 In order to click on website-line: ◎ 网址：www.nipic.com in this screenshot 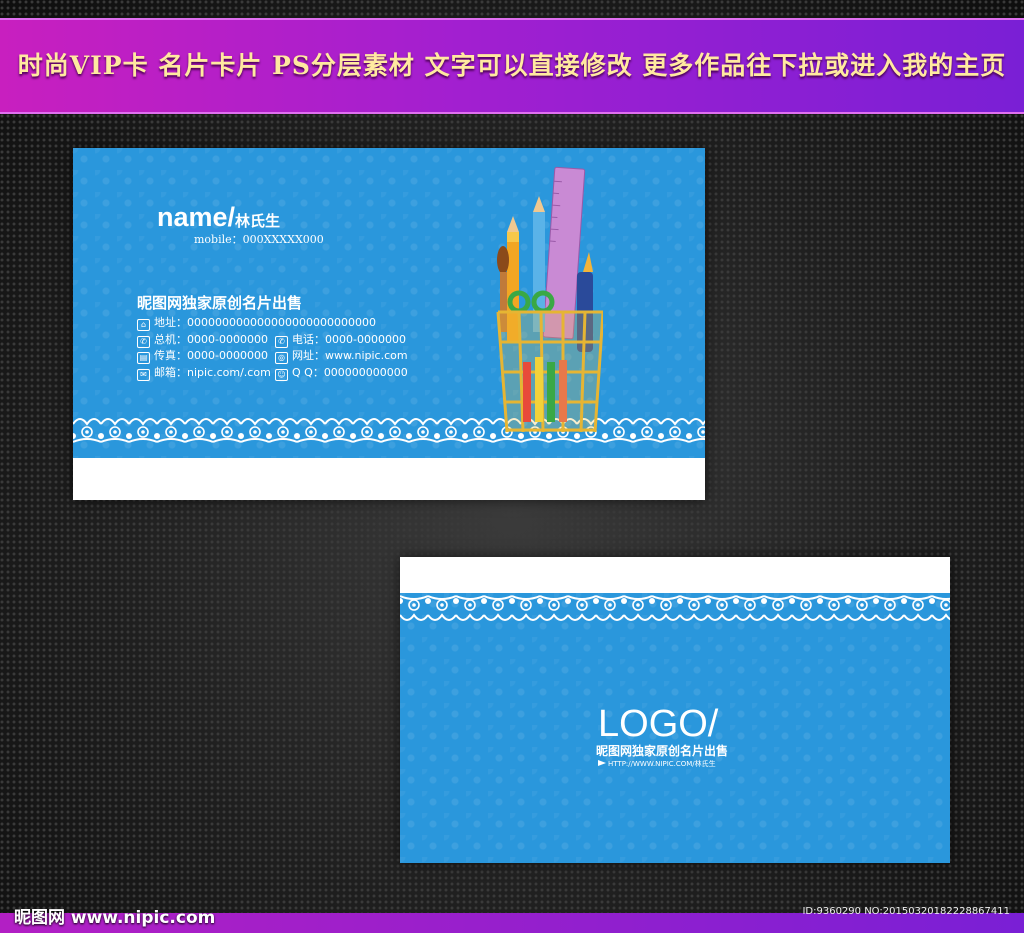, I will do `click(341, 356)`.